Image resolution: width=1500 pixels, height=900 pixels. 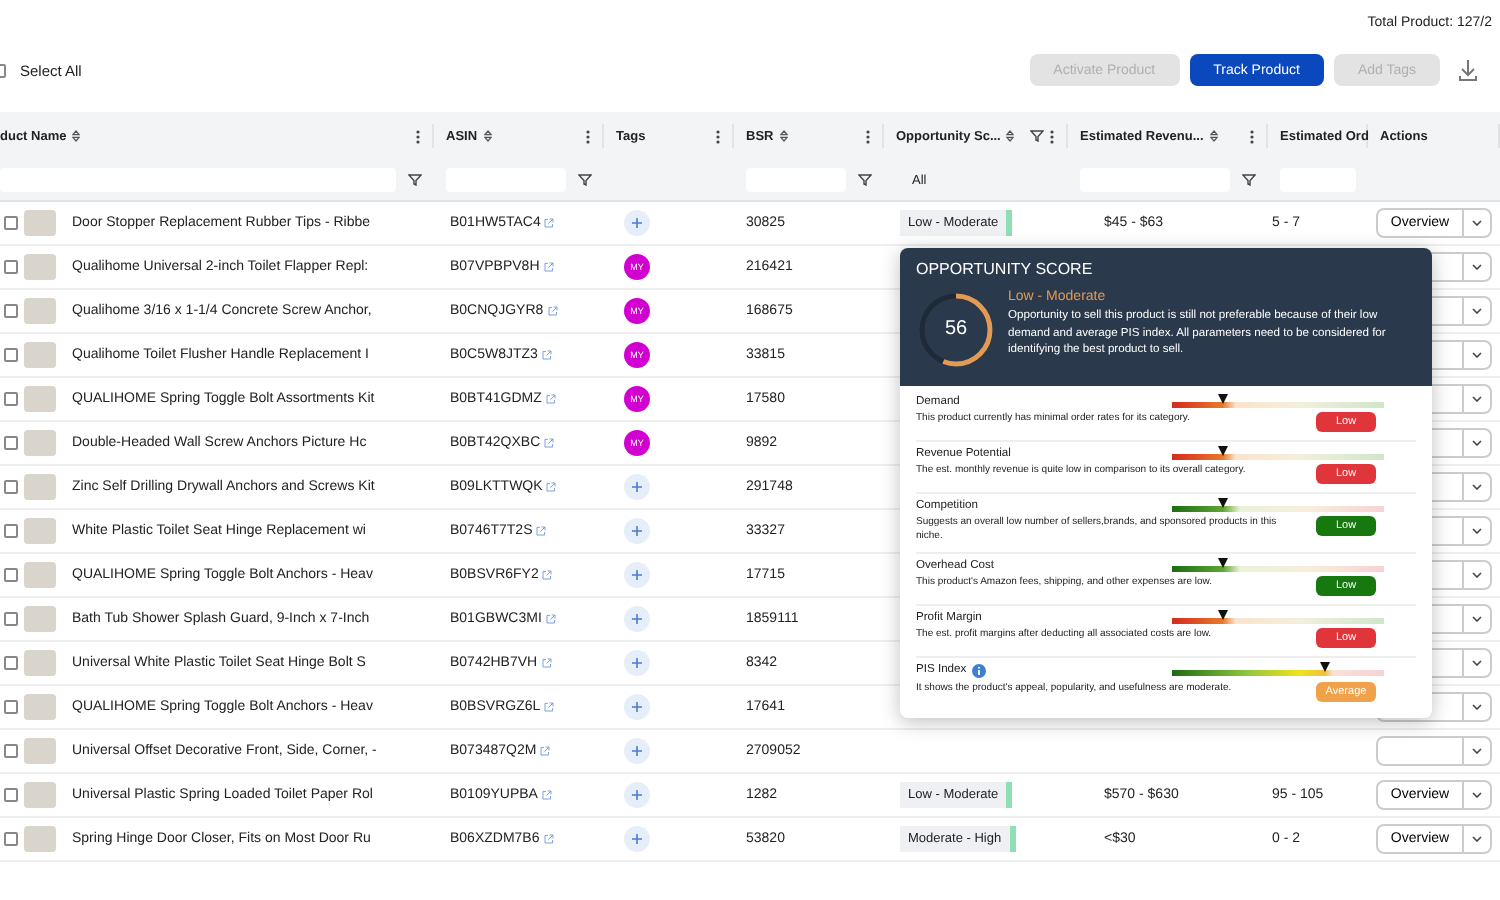 I want to click on info-icon, so click(x=979, y=670).